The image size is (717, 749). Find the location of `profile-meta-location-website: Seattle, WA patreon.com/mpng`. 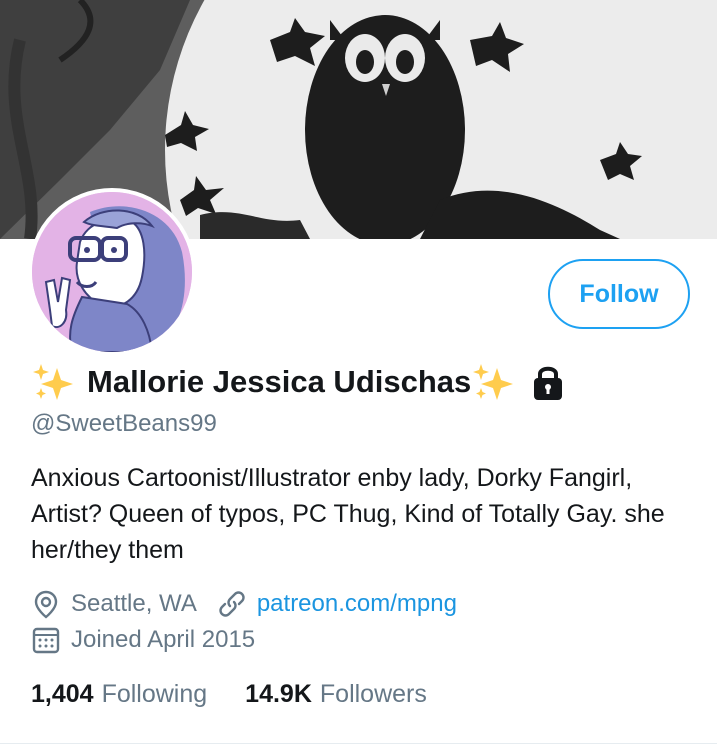

profile-meta-location-website: Seattle, WA patreon.com/mpng is located at coordinates (244, 604).